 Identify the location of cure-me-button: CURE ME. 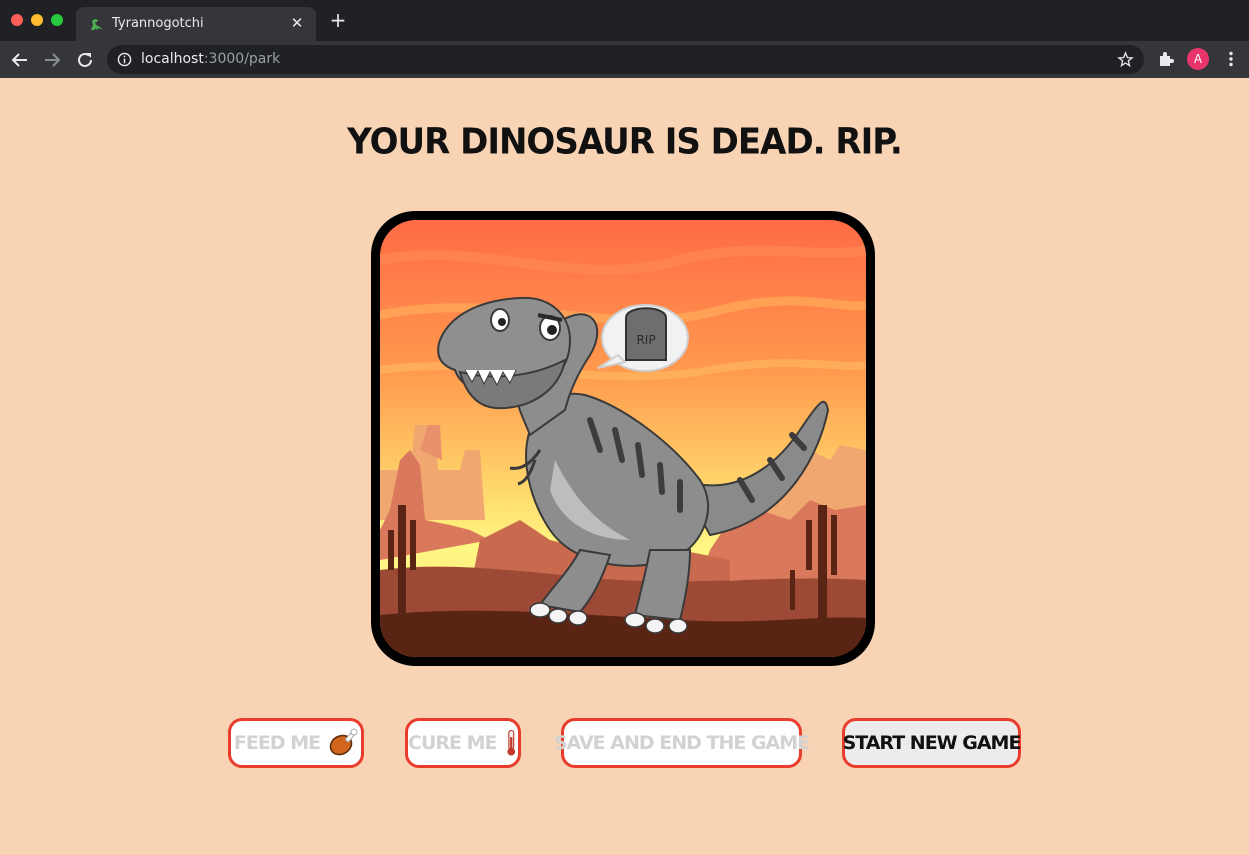
(463, 743).